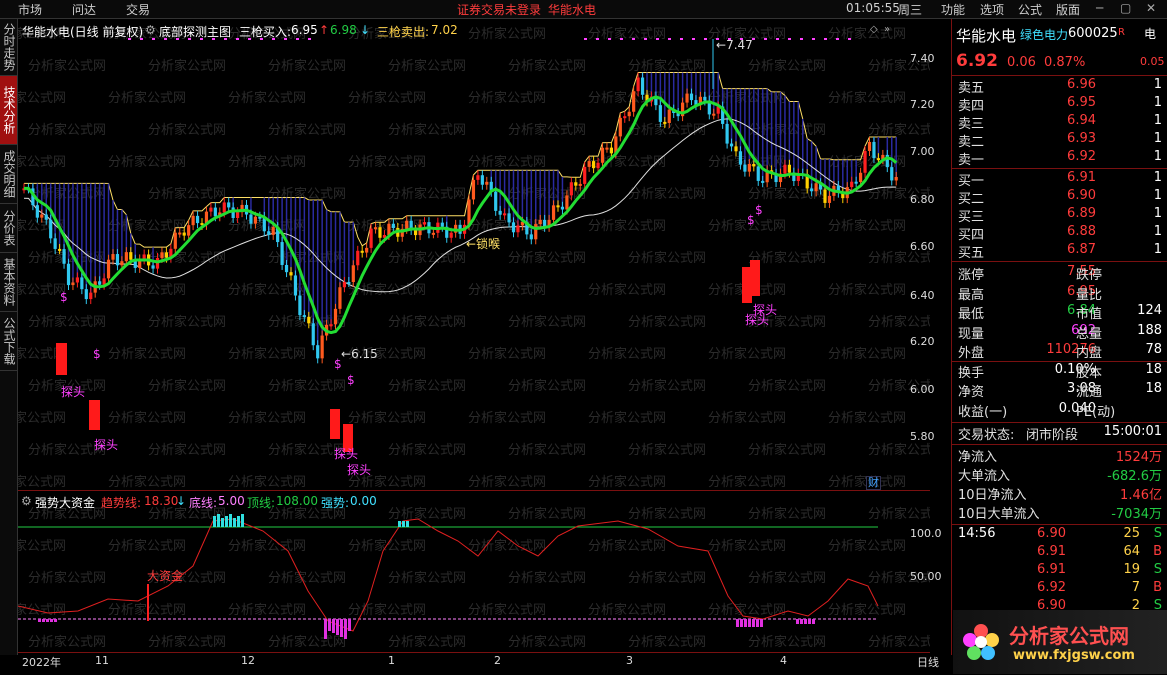 The width and height of the screenshot is (1167, 675). I want to click on finance-badge: 财, so click(873, 483).